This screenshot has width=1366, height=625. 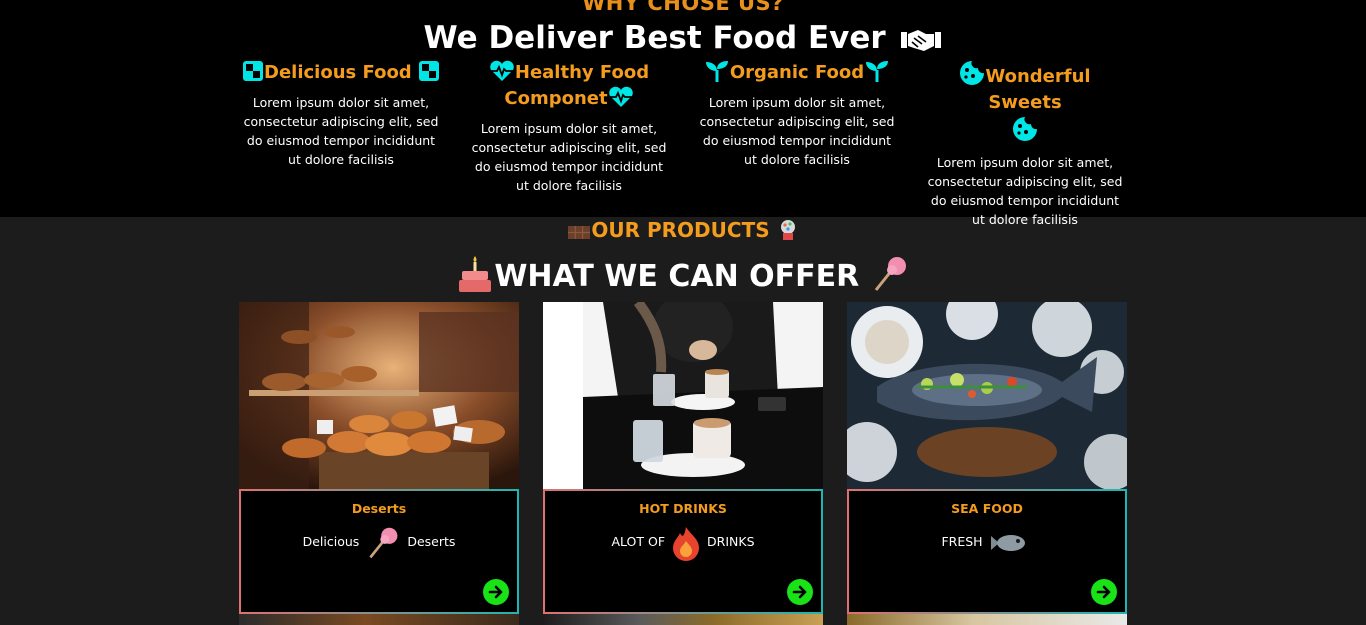 I want to click on card-body: SEA FOOD FRESH, so click(x=987, y=551).